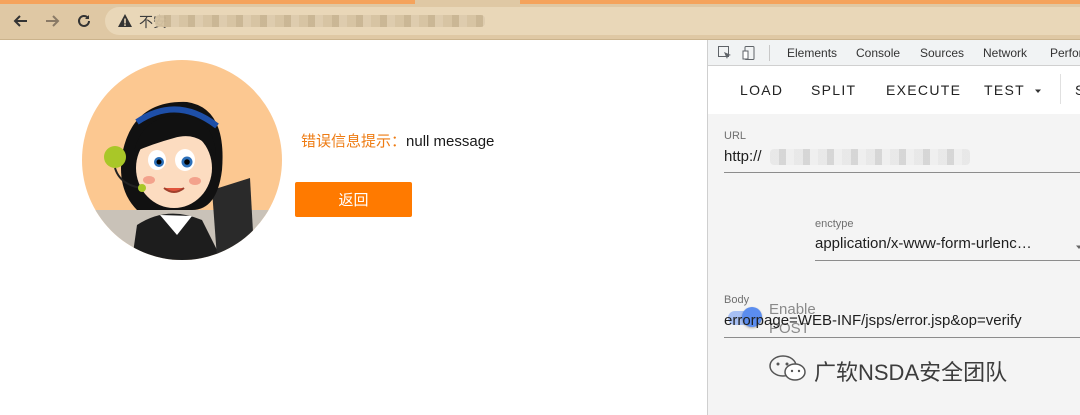  I want to click on body-label: Body, so click(737, 300).